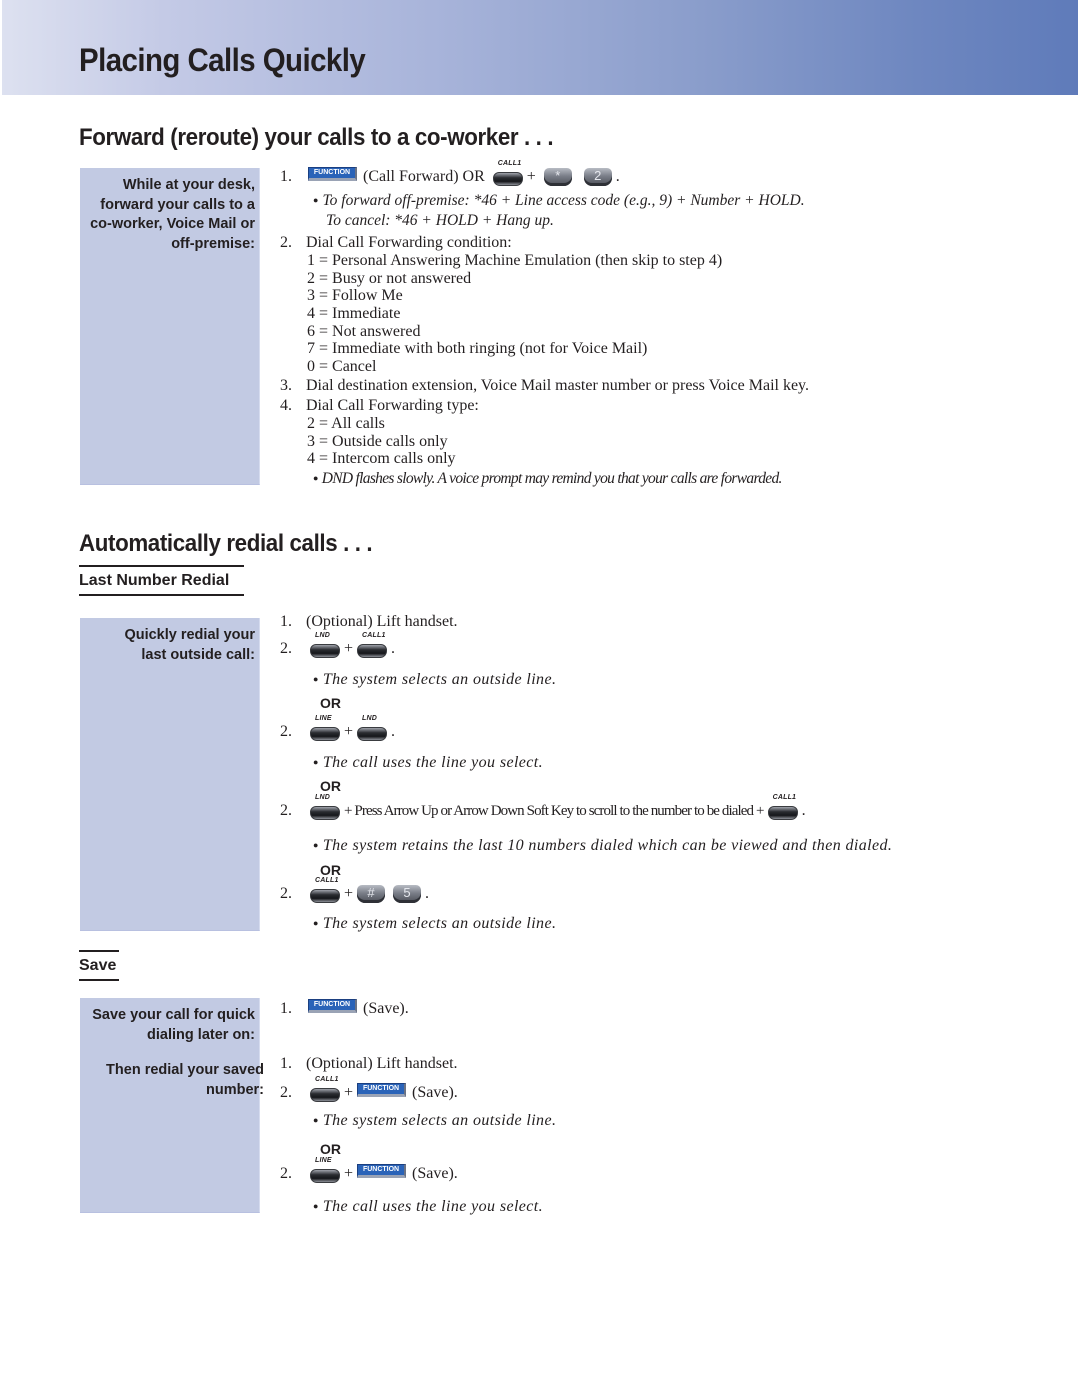 This screenshot has height=1397, width=1080. I want to click on step-text: Dial Call Forwarding type:, so click(392, 405).